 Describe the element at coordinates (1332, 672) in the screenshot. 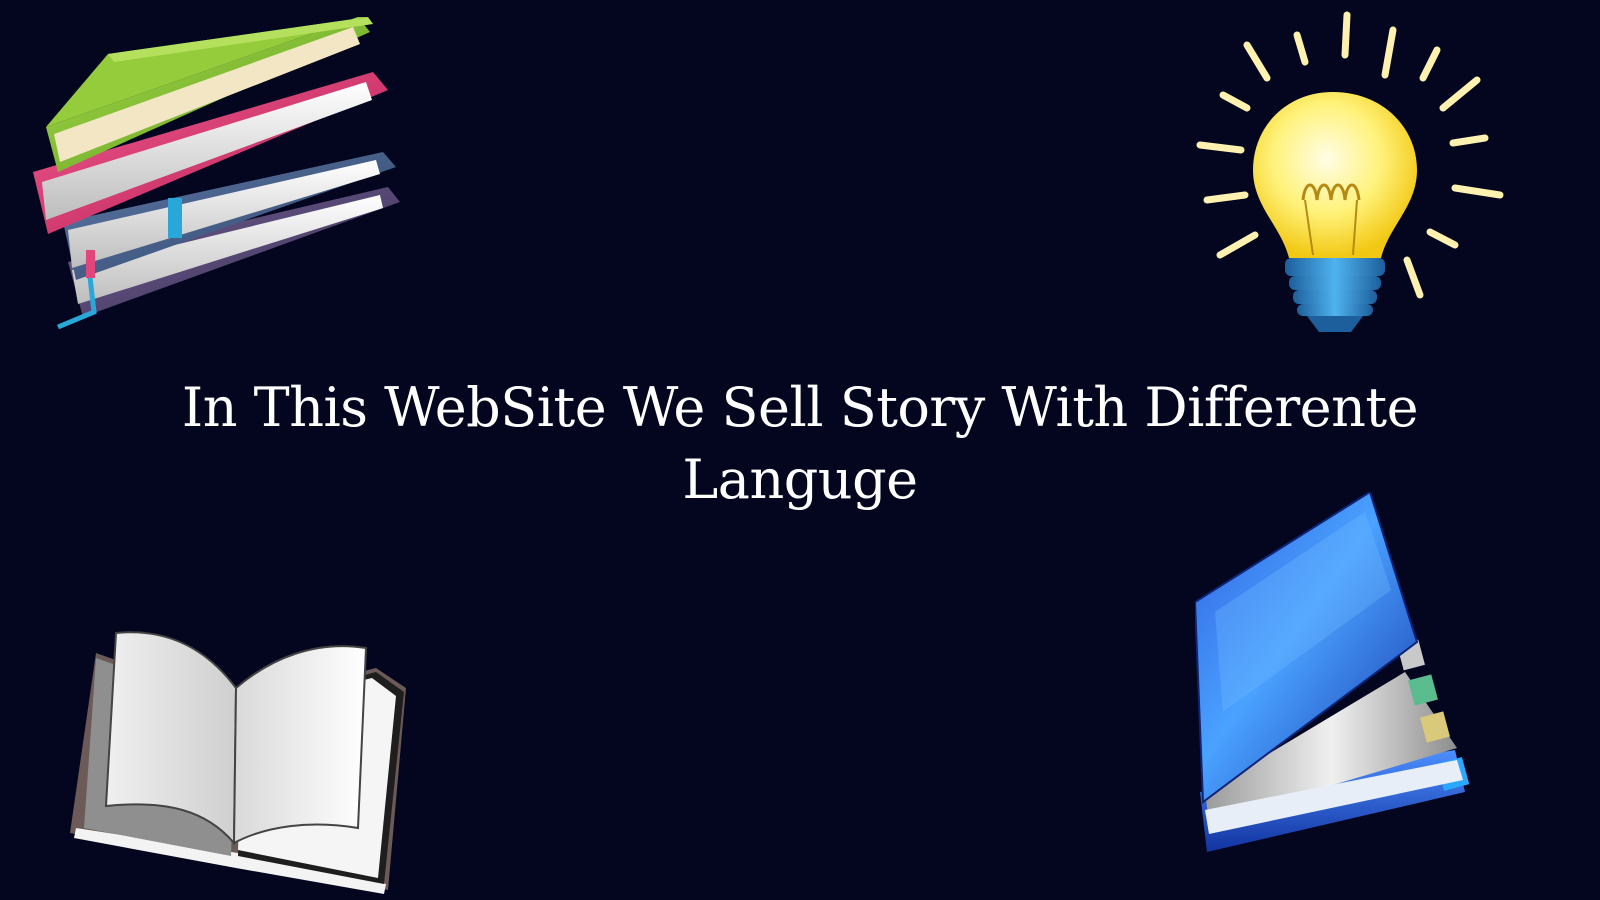

I see `blue-book-icon` at that location.